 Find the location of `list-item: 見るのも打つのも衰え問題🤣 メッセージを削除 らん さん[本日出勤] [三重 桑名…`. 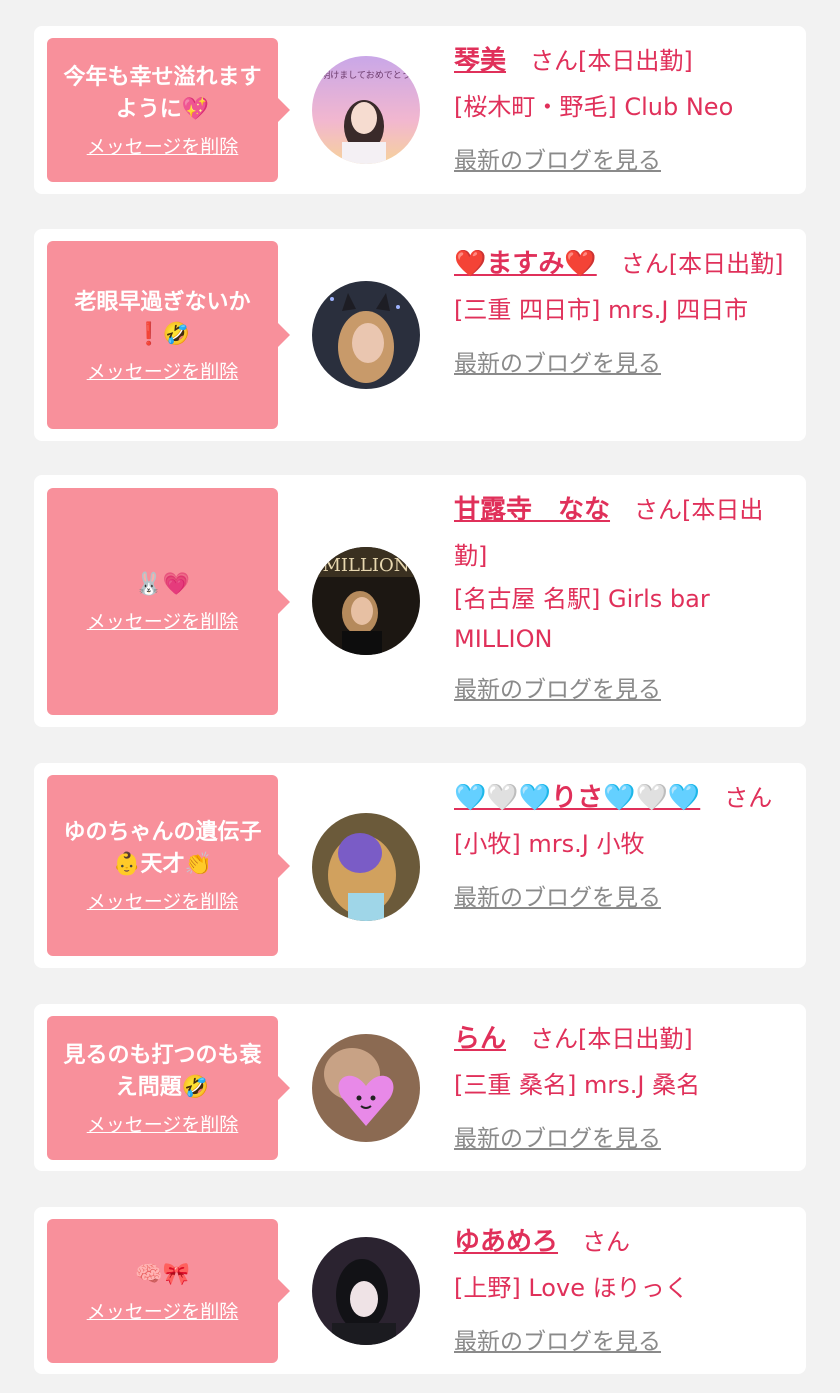

list-item: 見るのも打つのも衰え問題🤣 メッセージを削除 らん さん[本日出勤] [三重 桑名… is located at coordinates (420, 1087).